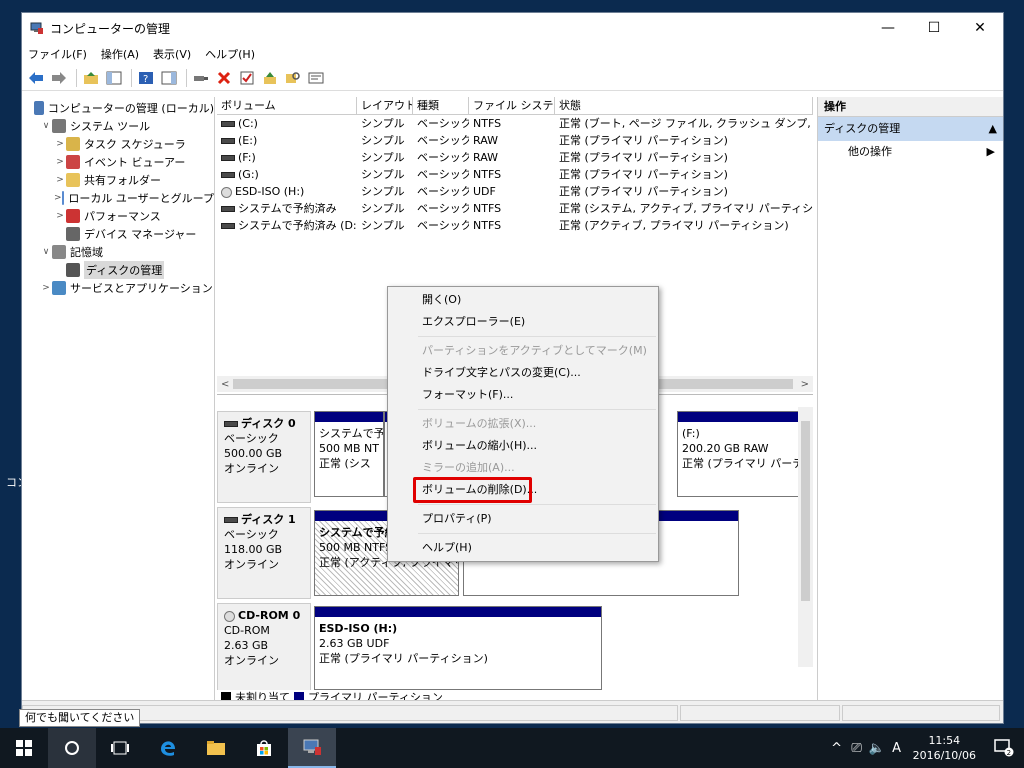  What do you see at coordinates (118, 216) in the screenshot?
I see `tree-item: > パフォーマンス` at bounding box center [118, 216].